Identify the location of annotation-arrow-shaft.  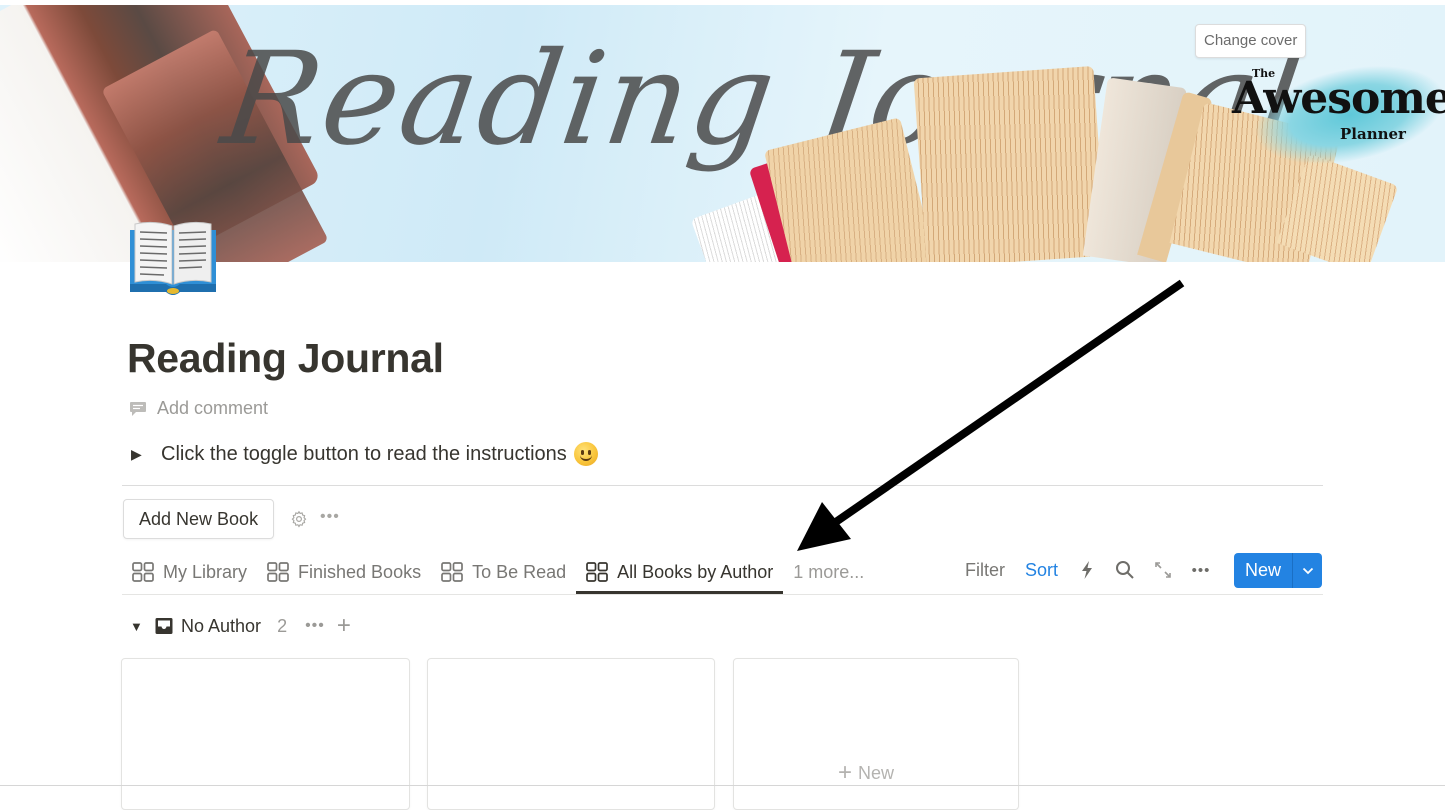
(1006, 404).